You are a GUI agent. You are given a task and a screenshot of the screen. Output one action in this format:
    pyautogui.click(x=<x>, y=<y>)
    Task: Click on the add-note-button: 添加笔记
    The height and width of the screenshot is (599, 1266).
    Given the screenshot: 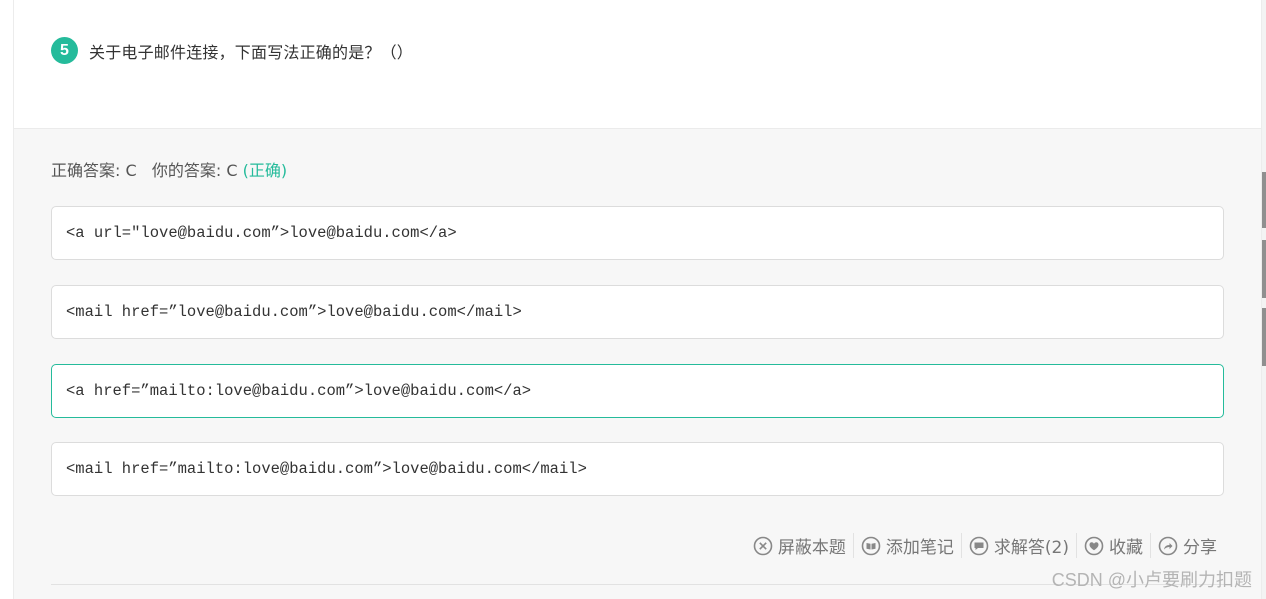 What is the action you would take?
    pyautogui.click(x=906, y=545)
    